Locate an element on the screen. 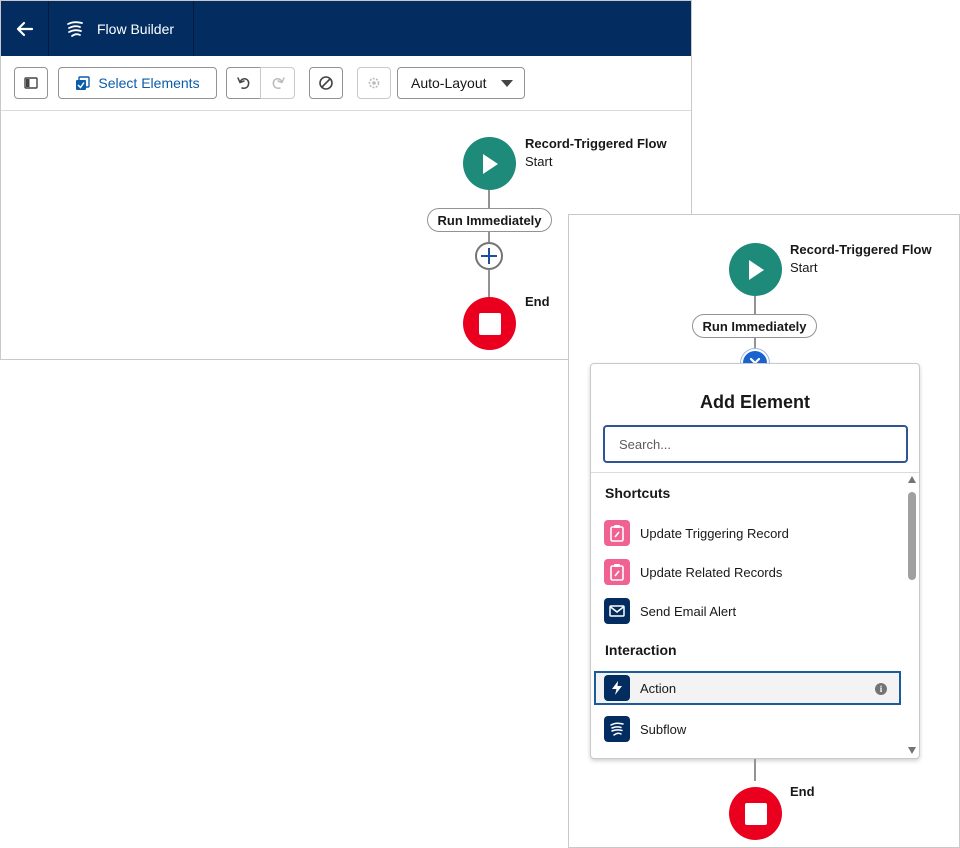  list-item-action: Action i is located at coordinates (747, 688).